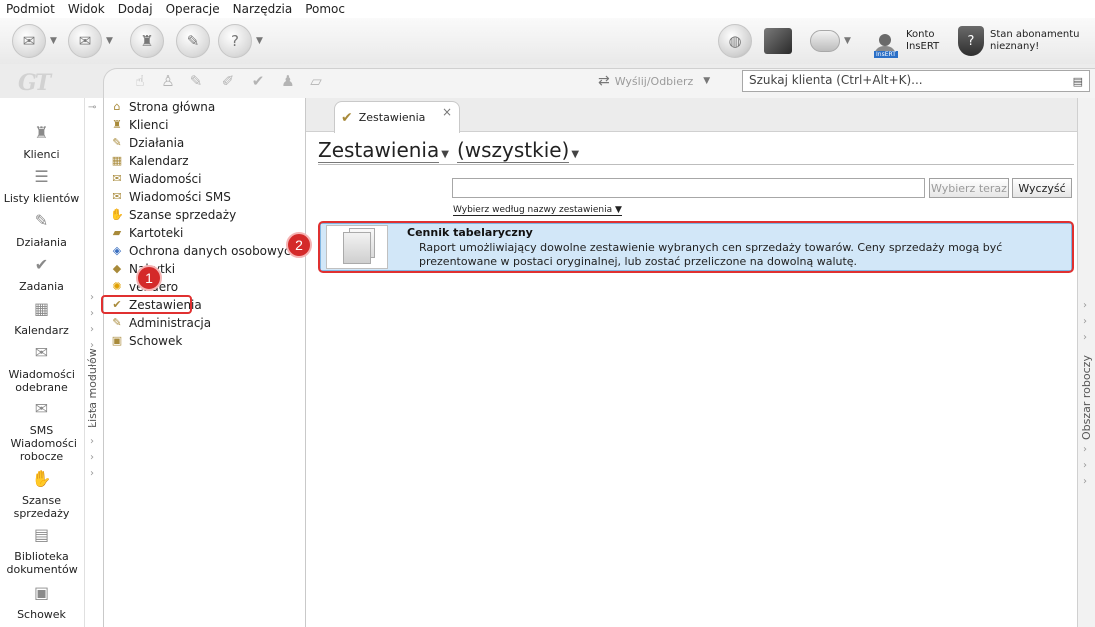 The height and width of the screenshot is (627, 1095). Describe the element at coordinates (117, 196) in the screenshot. I see `sms-icon: ✉` at that location.